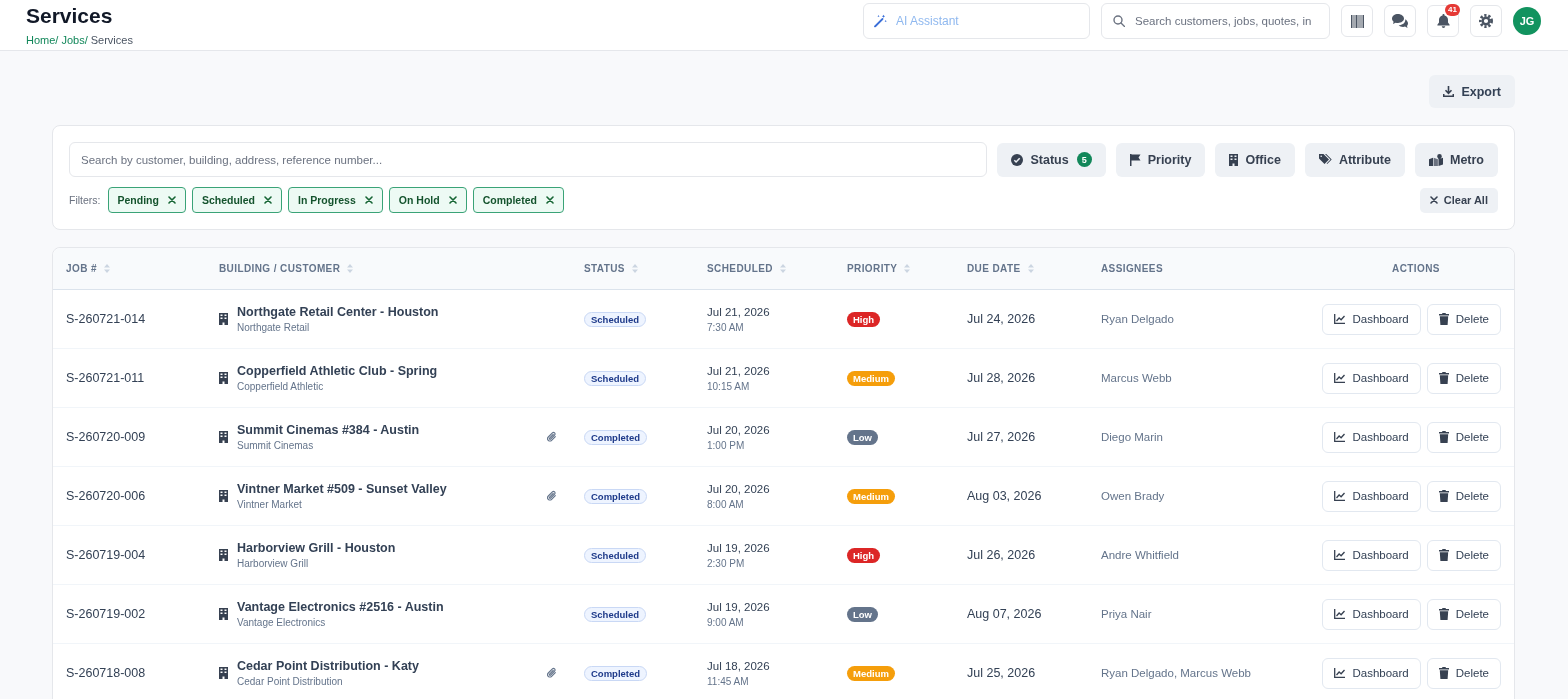  Describe the element at coordinates (105, 378) in the screenshot. I see `job-number: S-260721-011` at that location.